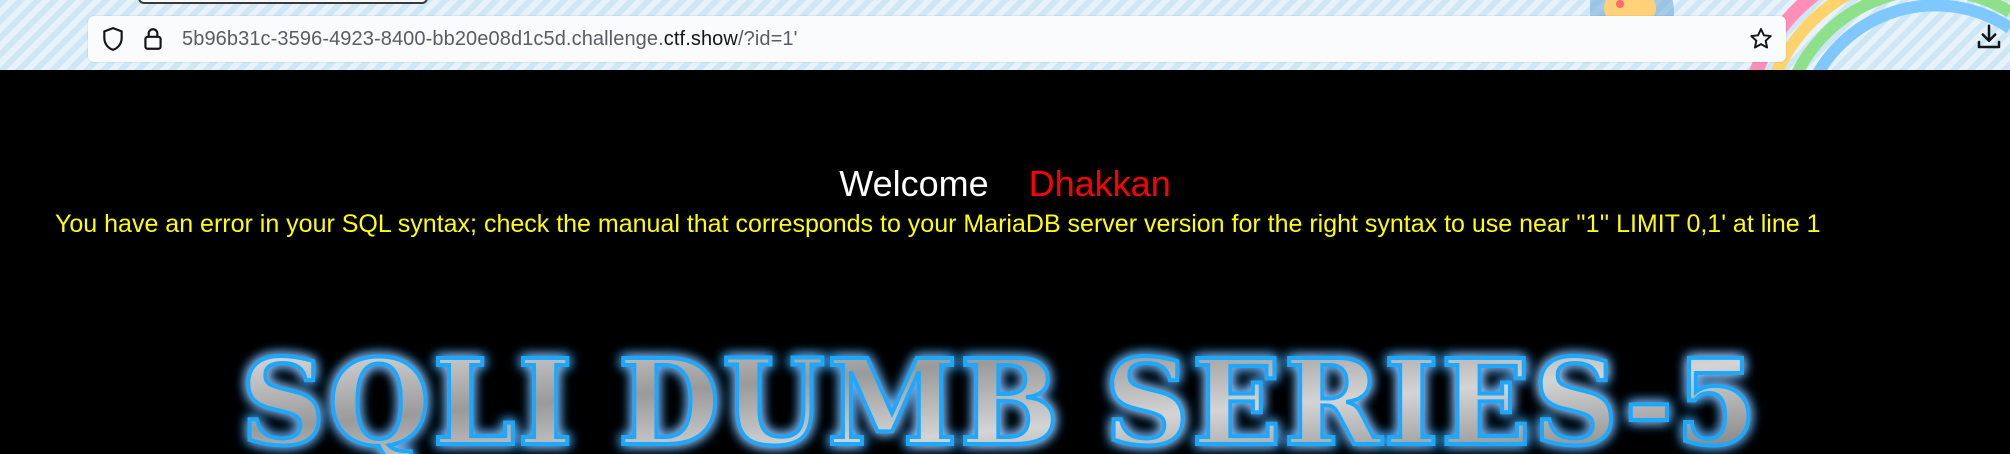 The width and height of the screenshot is (2010, 454). I want to click on star-icon, so click(1761, 39).